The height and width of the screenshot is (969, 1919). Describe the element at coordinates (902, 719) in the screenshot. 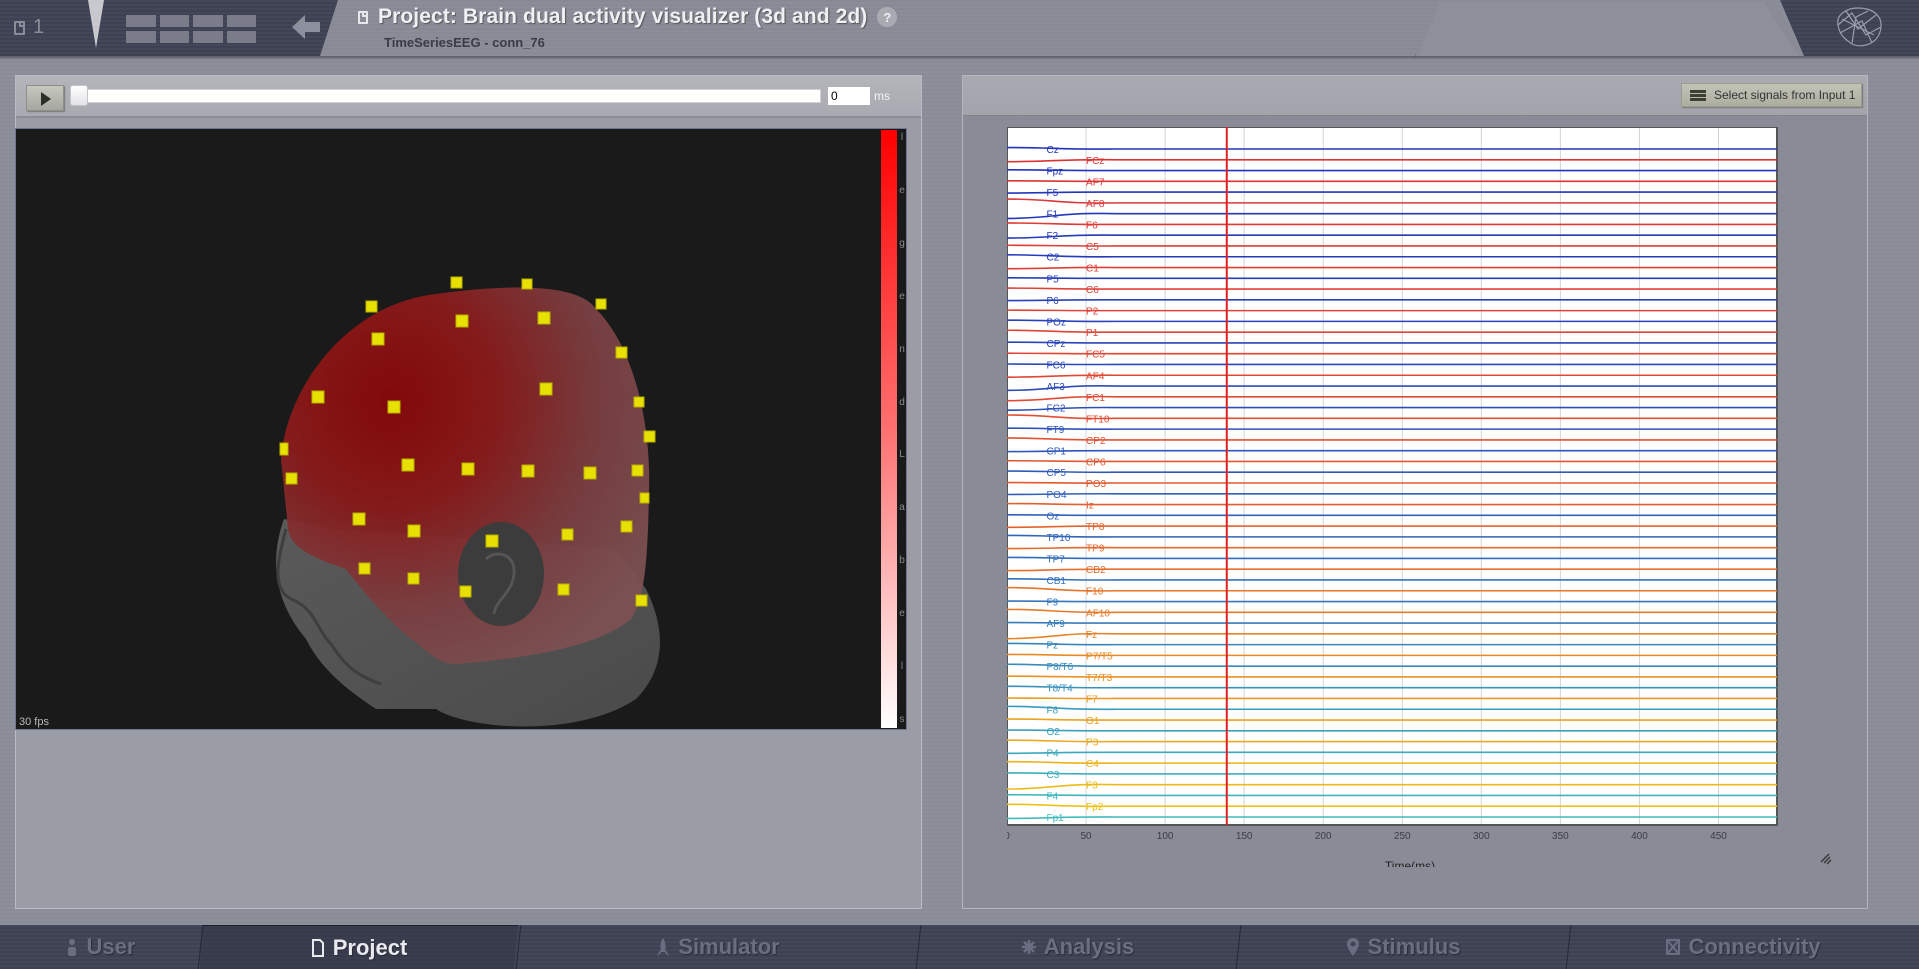

I see `legend-letter: s` at that location.